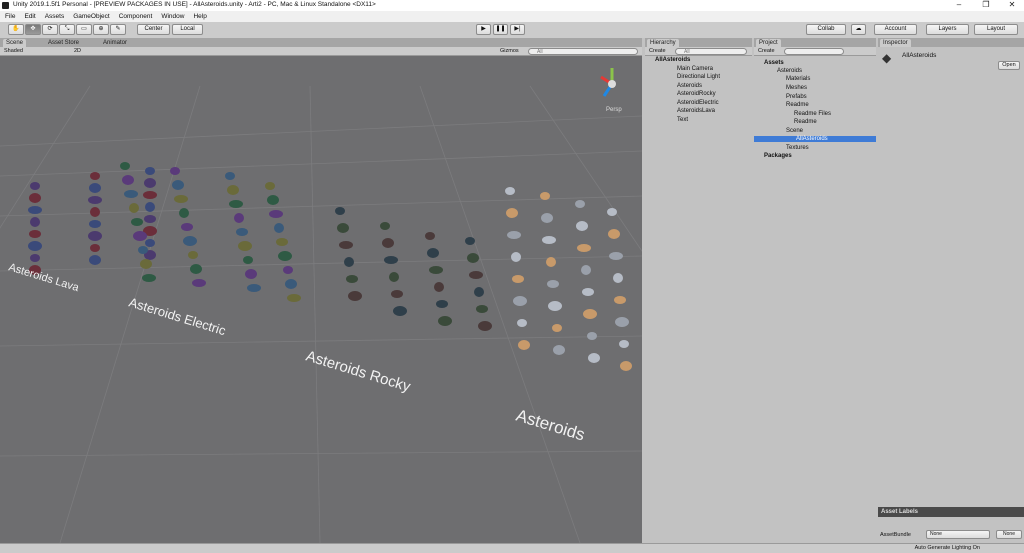 The width and height of the screenshot is (1024, 553). What do you see at coordinates (958, 534) in the screenshot?
I see `asset-bundle-dropdown: None` at bounding box center [958, 534].